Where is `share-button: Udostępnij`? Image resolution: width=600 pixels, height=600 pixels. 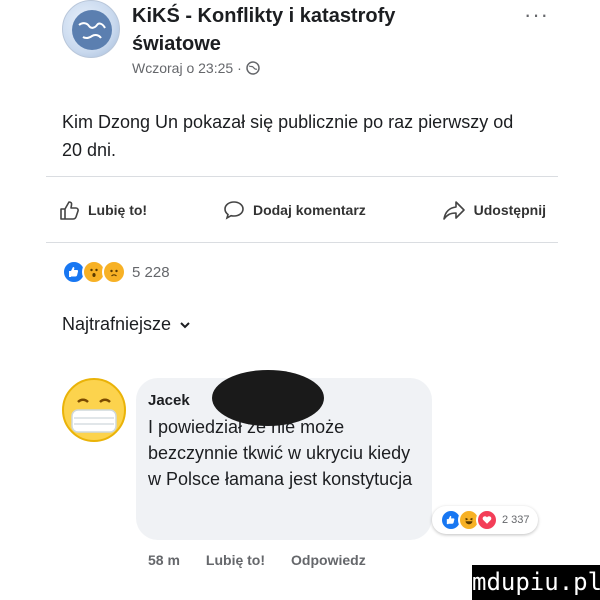 share-button: Udostępnij is located at coordinates (494, 210).